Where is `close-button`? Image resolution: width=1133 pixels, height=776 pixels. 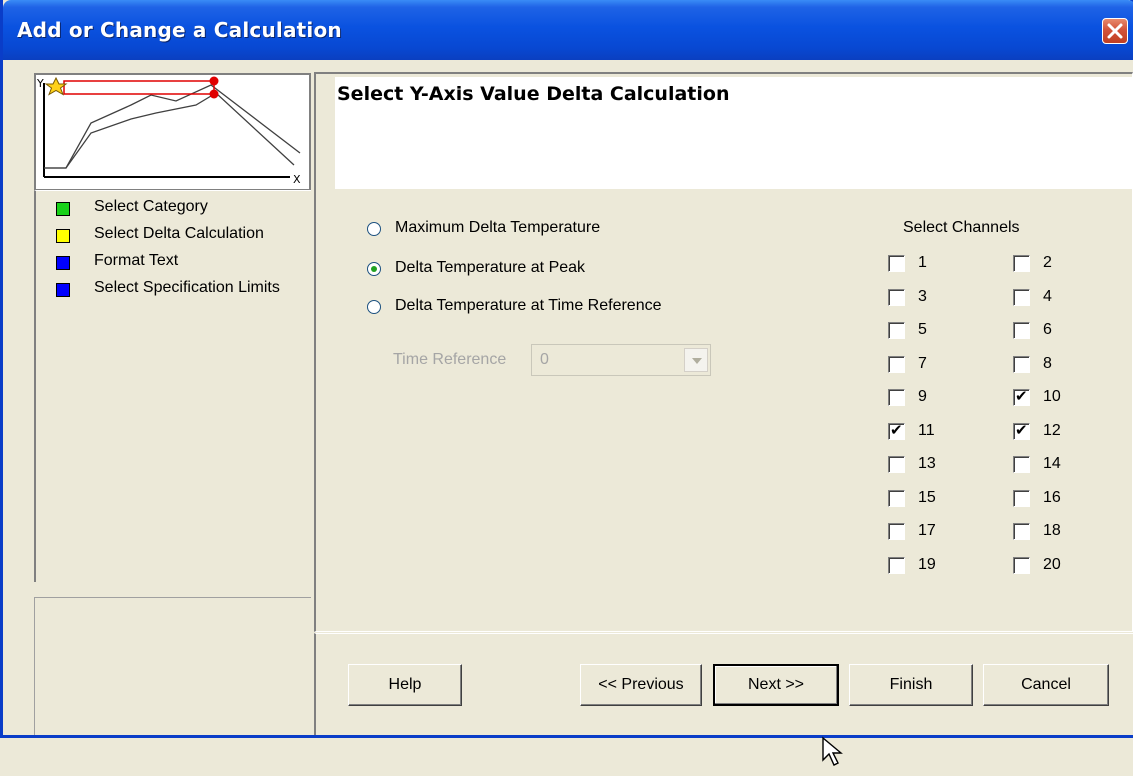 close-button is located at coordinates (1115, 31).